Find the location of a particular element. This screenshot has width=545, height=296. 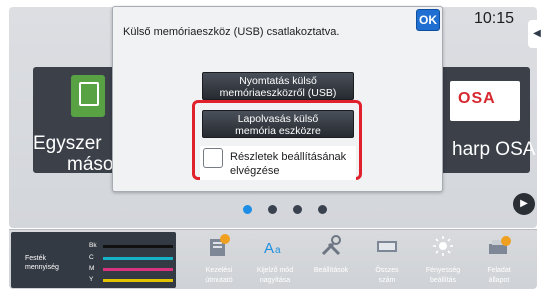

toner-level-button: Festék mennyiség Bk C M Y is located at coordinates (93, 260).